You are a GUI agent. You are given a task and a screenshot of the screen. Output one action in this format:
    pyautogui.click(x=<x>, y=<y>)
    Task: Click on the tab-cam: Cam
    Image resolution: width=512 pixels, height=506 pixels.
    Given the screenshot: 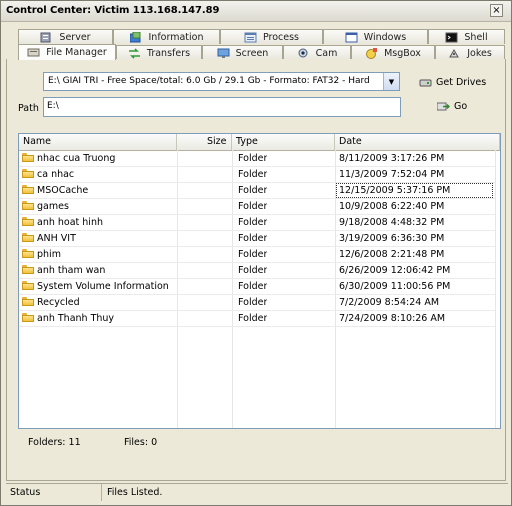 What is the action you would take?
    pyautogui.click(x=317, y=52)
    